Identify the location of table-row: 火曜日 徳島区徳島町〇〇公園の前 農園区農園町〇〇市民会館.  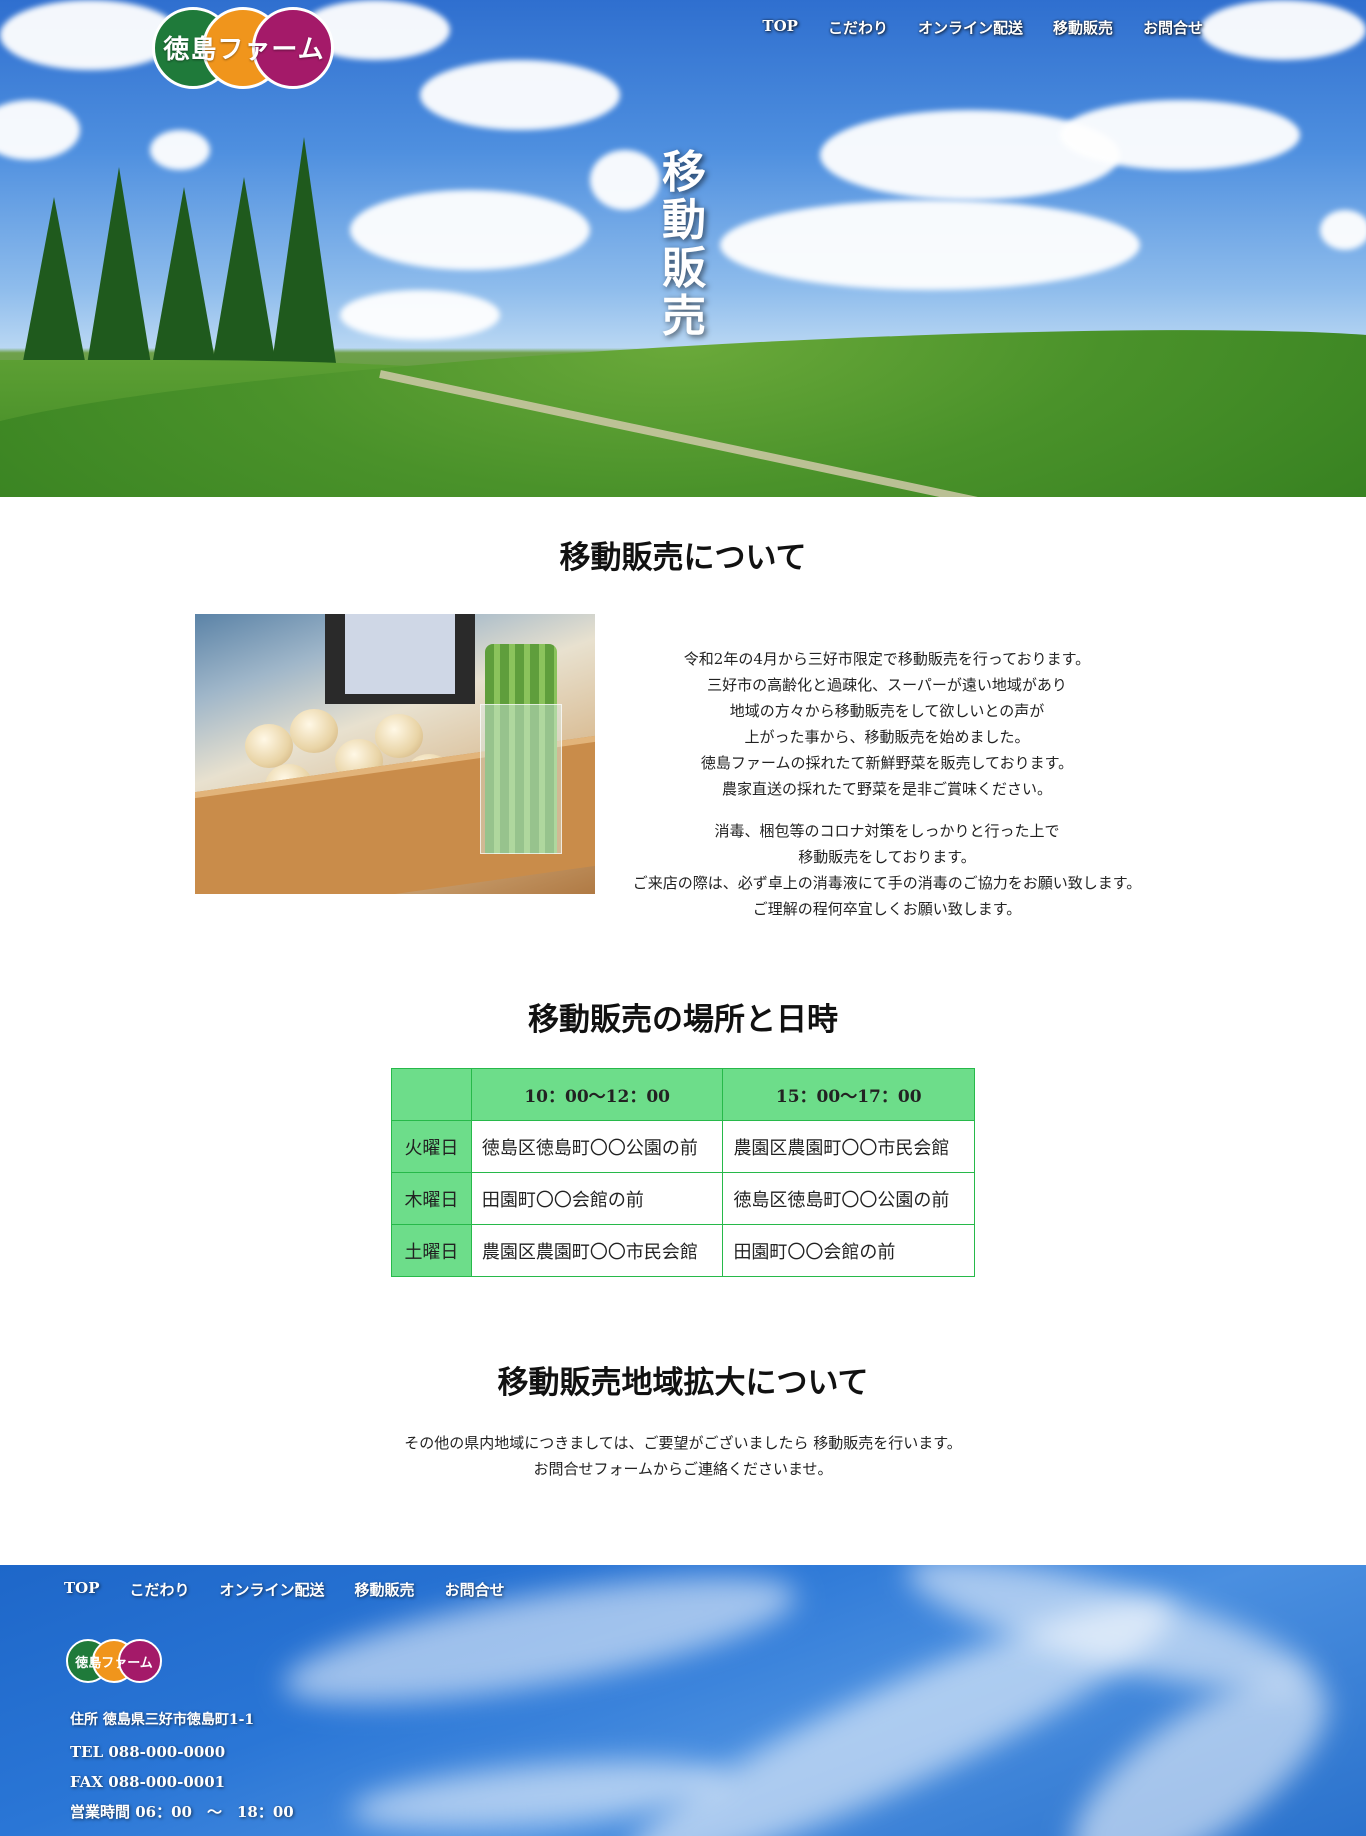
(683, 1146).